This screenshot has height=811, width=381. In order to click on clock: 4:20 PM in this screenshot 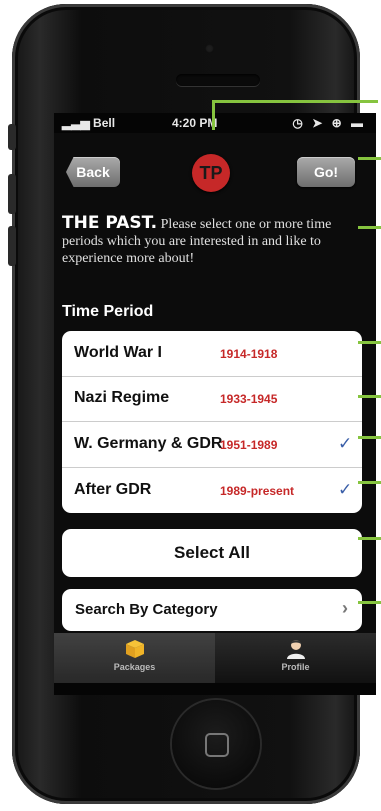, I will do `click(195, 123)`.